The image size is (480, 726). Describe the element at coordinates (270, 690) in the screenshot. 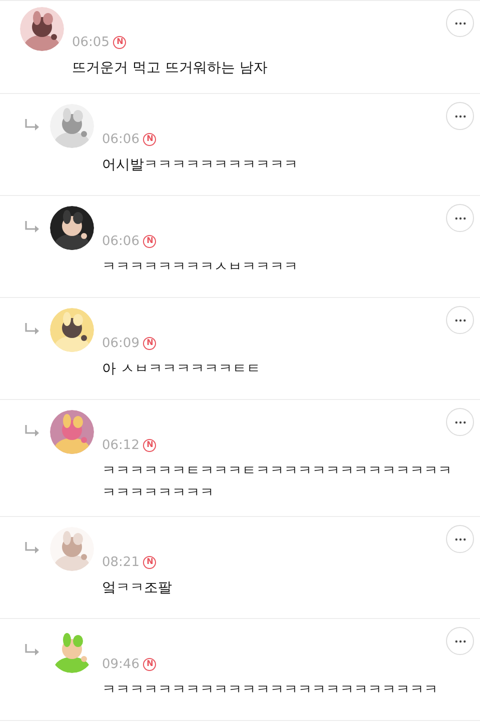

I see `comment-text: ㅋㅋㅋㅋㅋㅋㅋㅋㅋㅋㅋㅋㅋㅋㅋㅋㅋㅋㅋㅋㅋㅋㅋㅋ` at that location.